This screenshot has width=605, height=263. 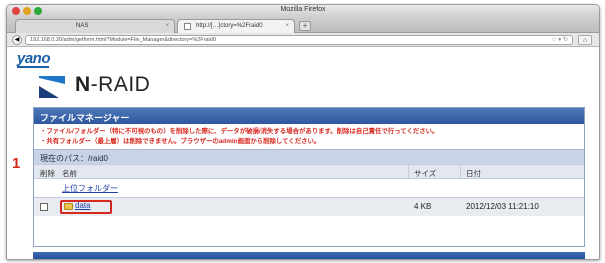 What do you see at coordinates (229, 26) in the screenshot?
I see `tab-file-manager-label: http://[…]ctory=%2Fraid0` at bounding box center [229, 26].